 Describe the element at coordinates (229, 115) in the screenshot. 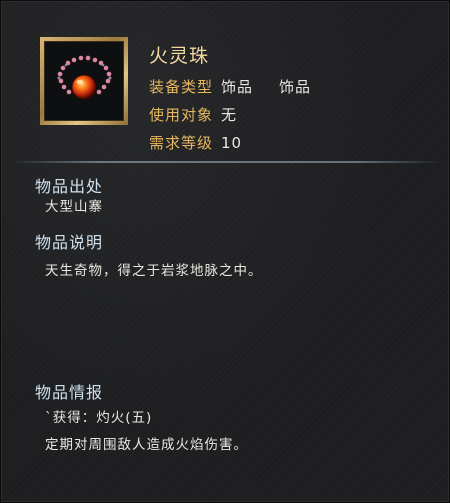

I see `attr-target-value: 无` at that location.